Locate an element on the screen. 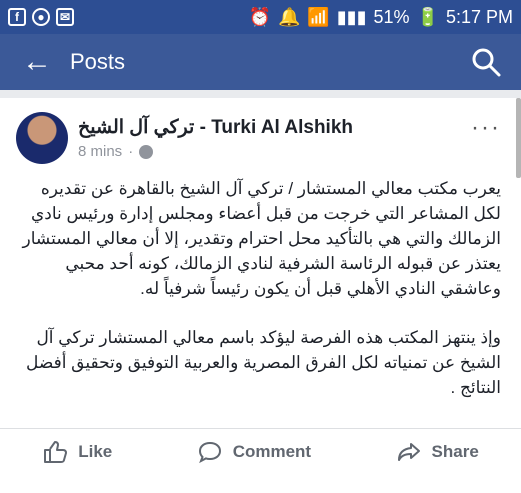 The width and height of the screenshot is (521, 493). share-icon is located at coordinates (408, 451).